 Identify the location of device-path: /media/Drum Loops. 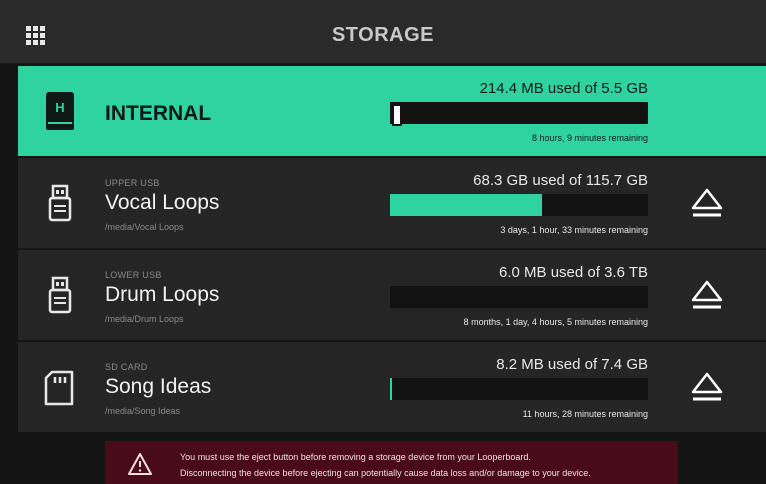
(144, 319).